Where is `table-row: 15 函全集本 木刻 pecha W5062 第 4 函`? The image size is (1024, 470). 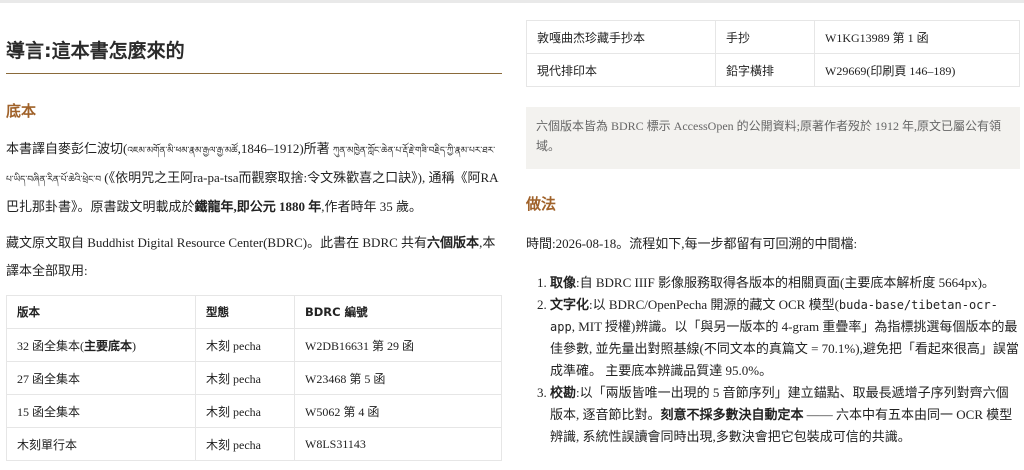 table-row: 15 函全集本 木刻 pecha W5062 第 4 函 is located at coordinates (254, 411).